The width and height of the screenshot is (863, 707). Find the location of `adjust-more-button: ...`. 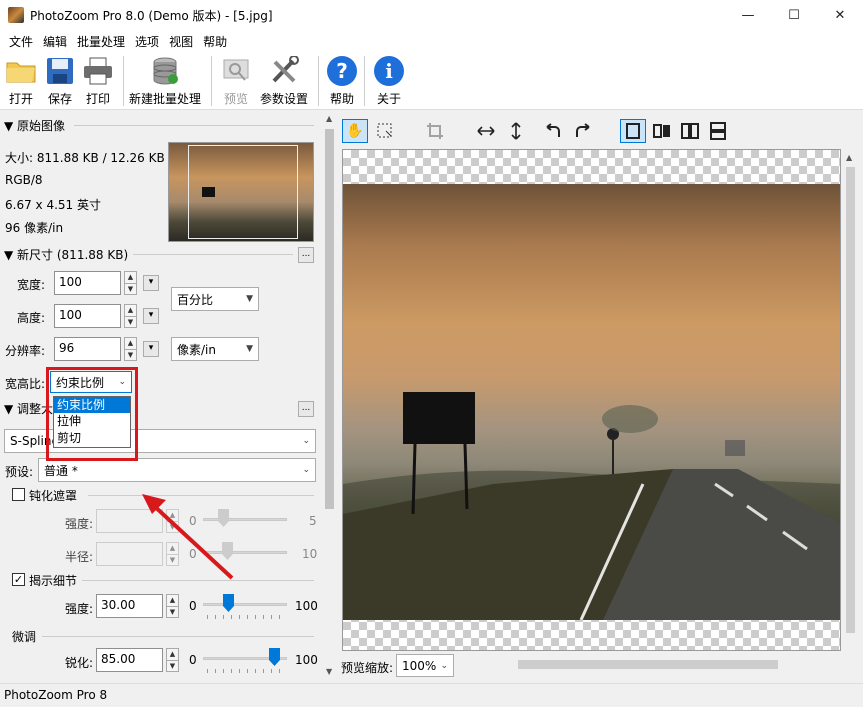

adjust-more-button: ... is located at coordinates (306, 409).